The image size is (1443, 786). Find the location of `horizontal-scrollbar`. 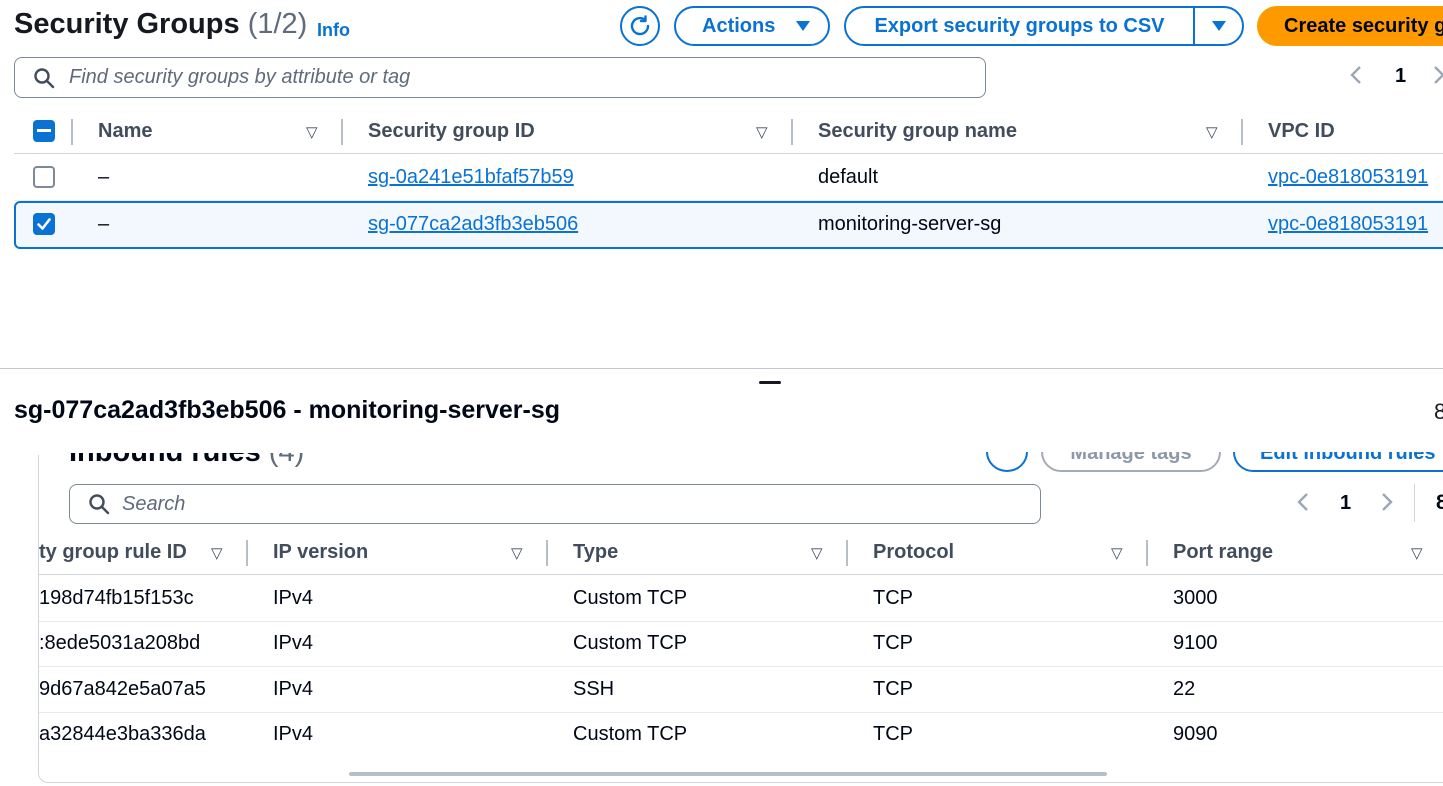

horizontal-scrollbar is located at coordinates (728, 774).